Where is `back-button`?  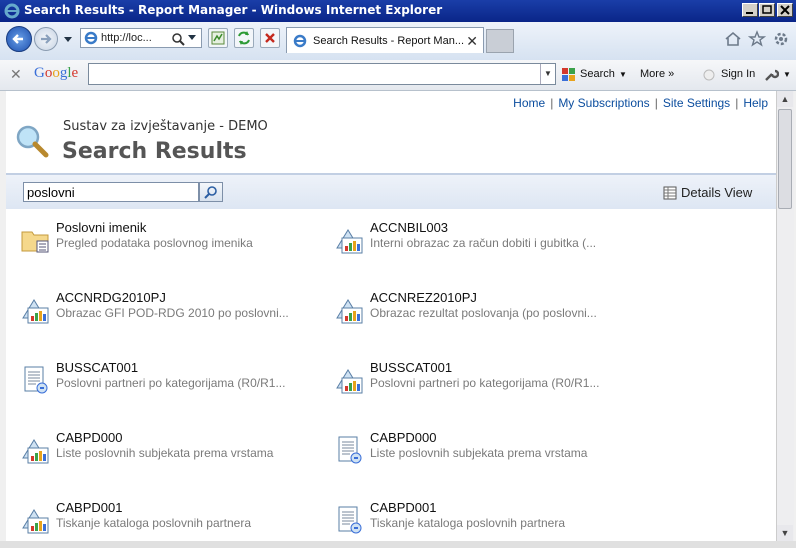 back-button is located at coordinates (19, 39).